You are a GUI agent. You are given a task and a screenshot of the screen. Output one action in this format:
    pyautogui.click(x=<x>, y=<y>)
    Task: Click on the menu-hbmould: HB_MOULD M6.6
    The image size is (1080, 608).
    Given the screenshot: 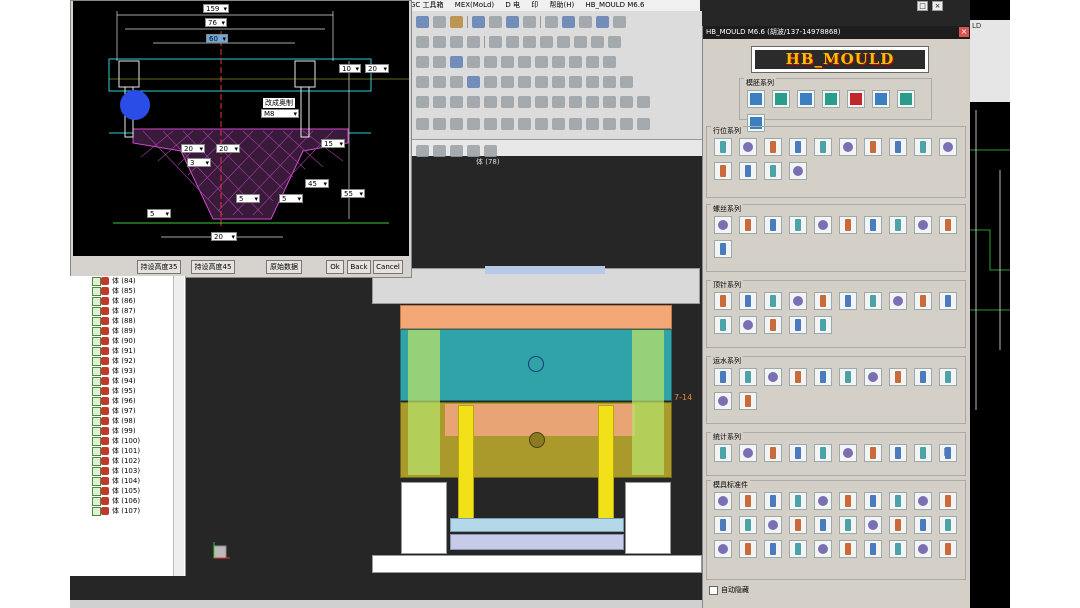 What is the action you would take?
    pyautogui.click(x=614, y=5)
    